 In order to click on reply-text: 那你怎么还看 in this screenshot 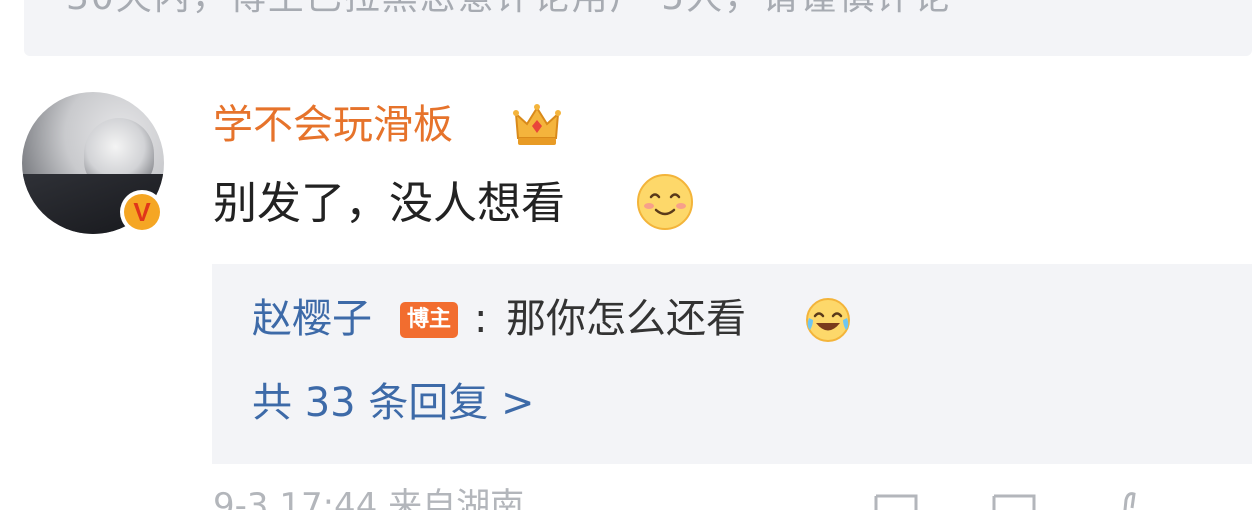, I will do `click(626, 319)`.